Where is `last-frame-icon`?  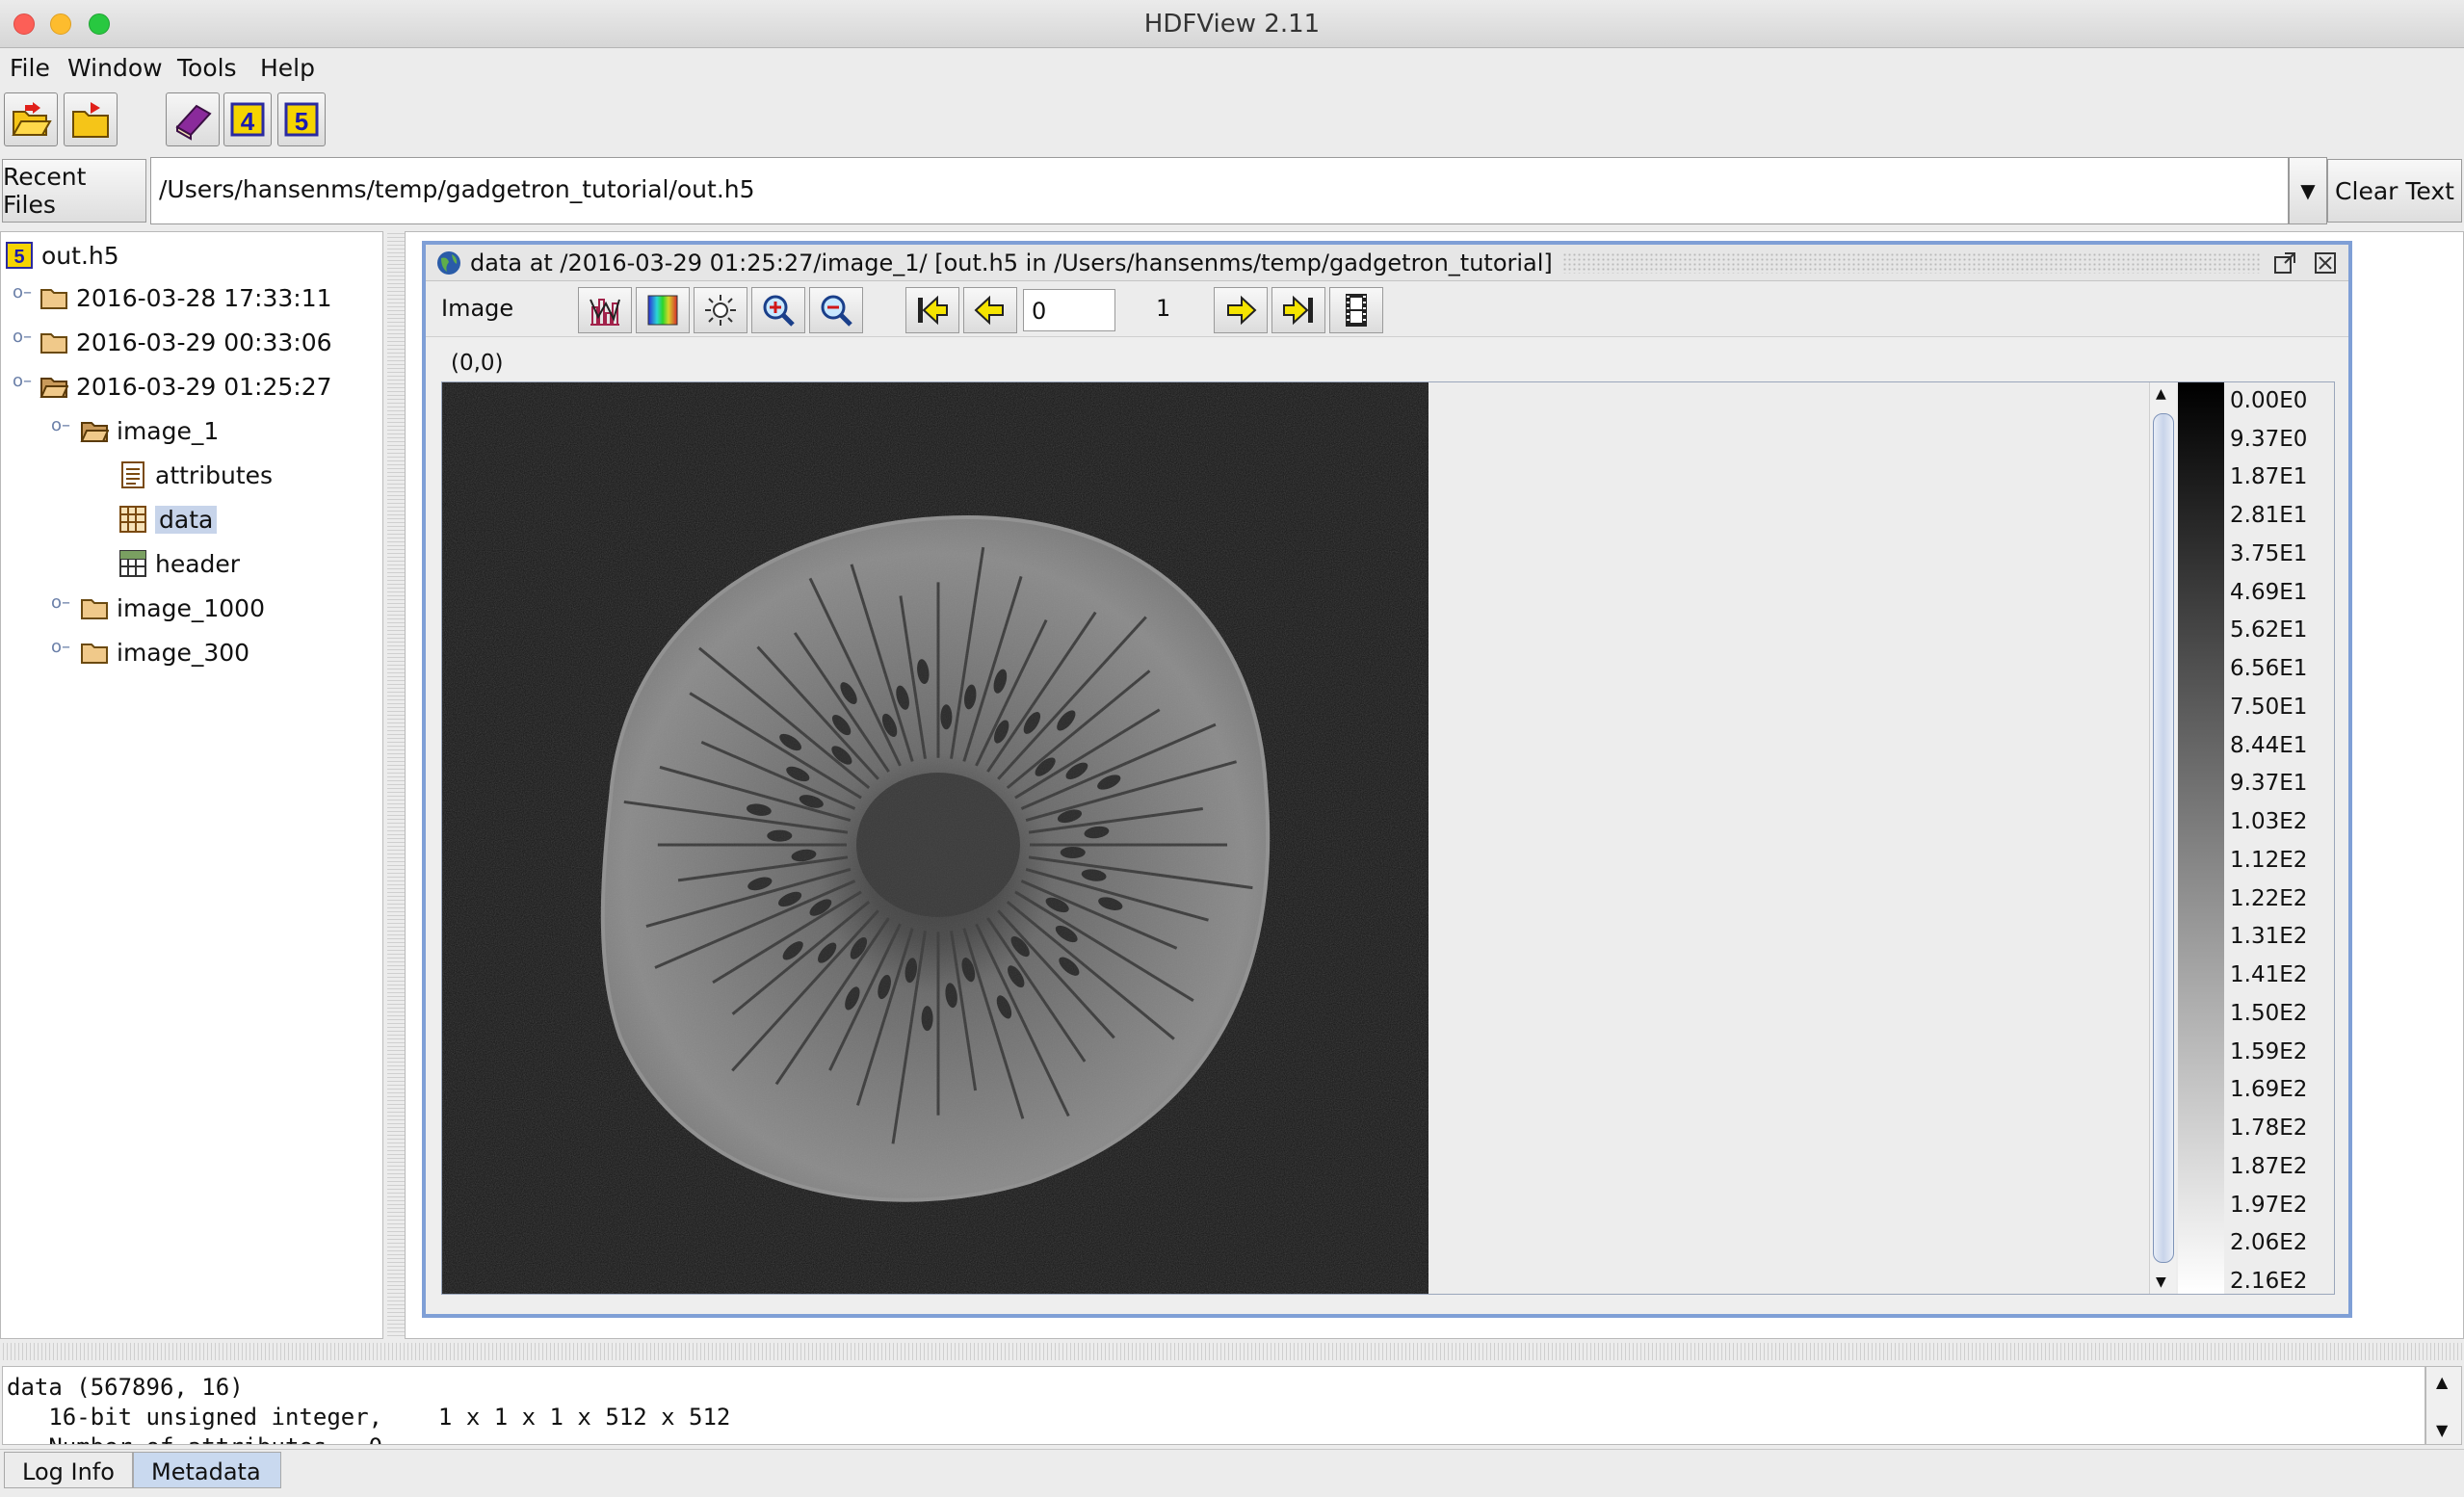 last-frame-icon is located at coordinates (1298, 310).